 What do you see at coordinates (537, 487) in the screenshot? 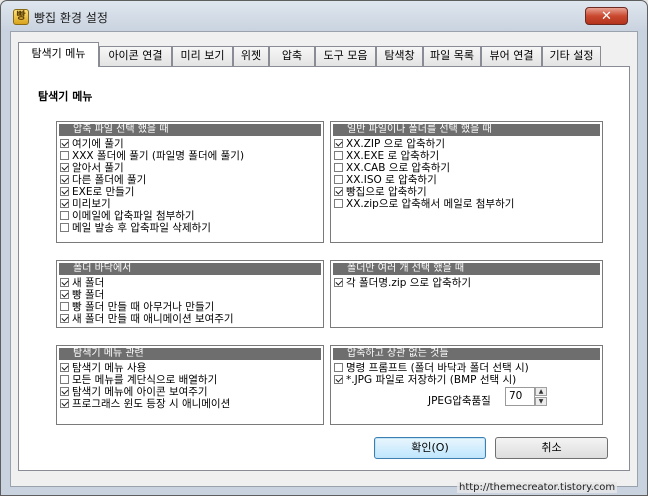
I see `watermark: http://themecreator.tistory.com` at bounding box center [537, 487].